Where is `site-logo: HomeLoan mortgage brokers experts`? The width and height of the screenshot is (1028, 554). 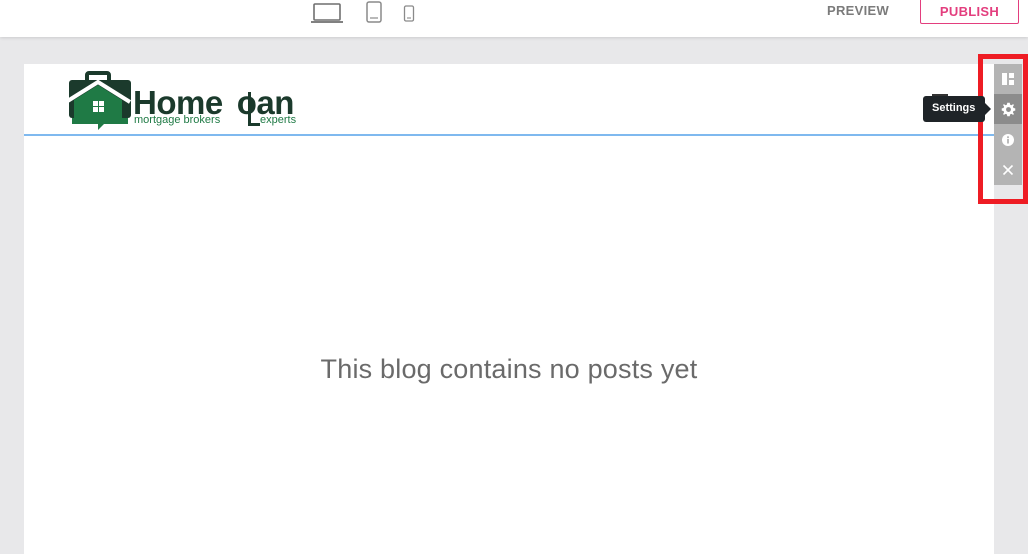
site-logo: HomeLoan mortgage brokers experts is located at coordinates (189, 100).